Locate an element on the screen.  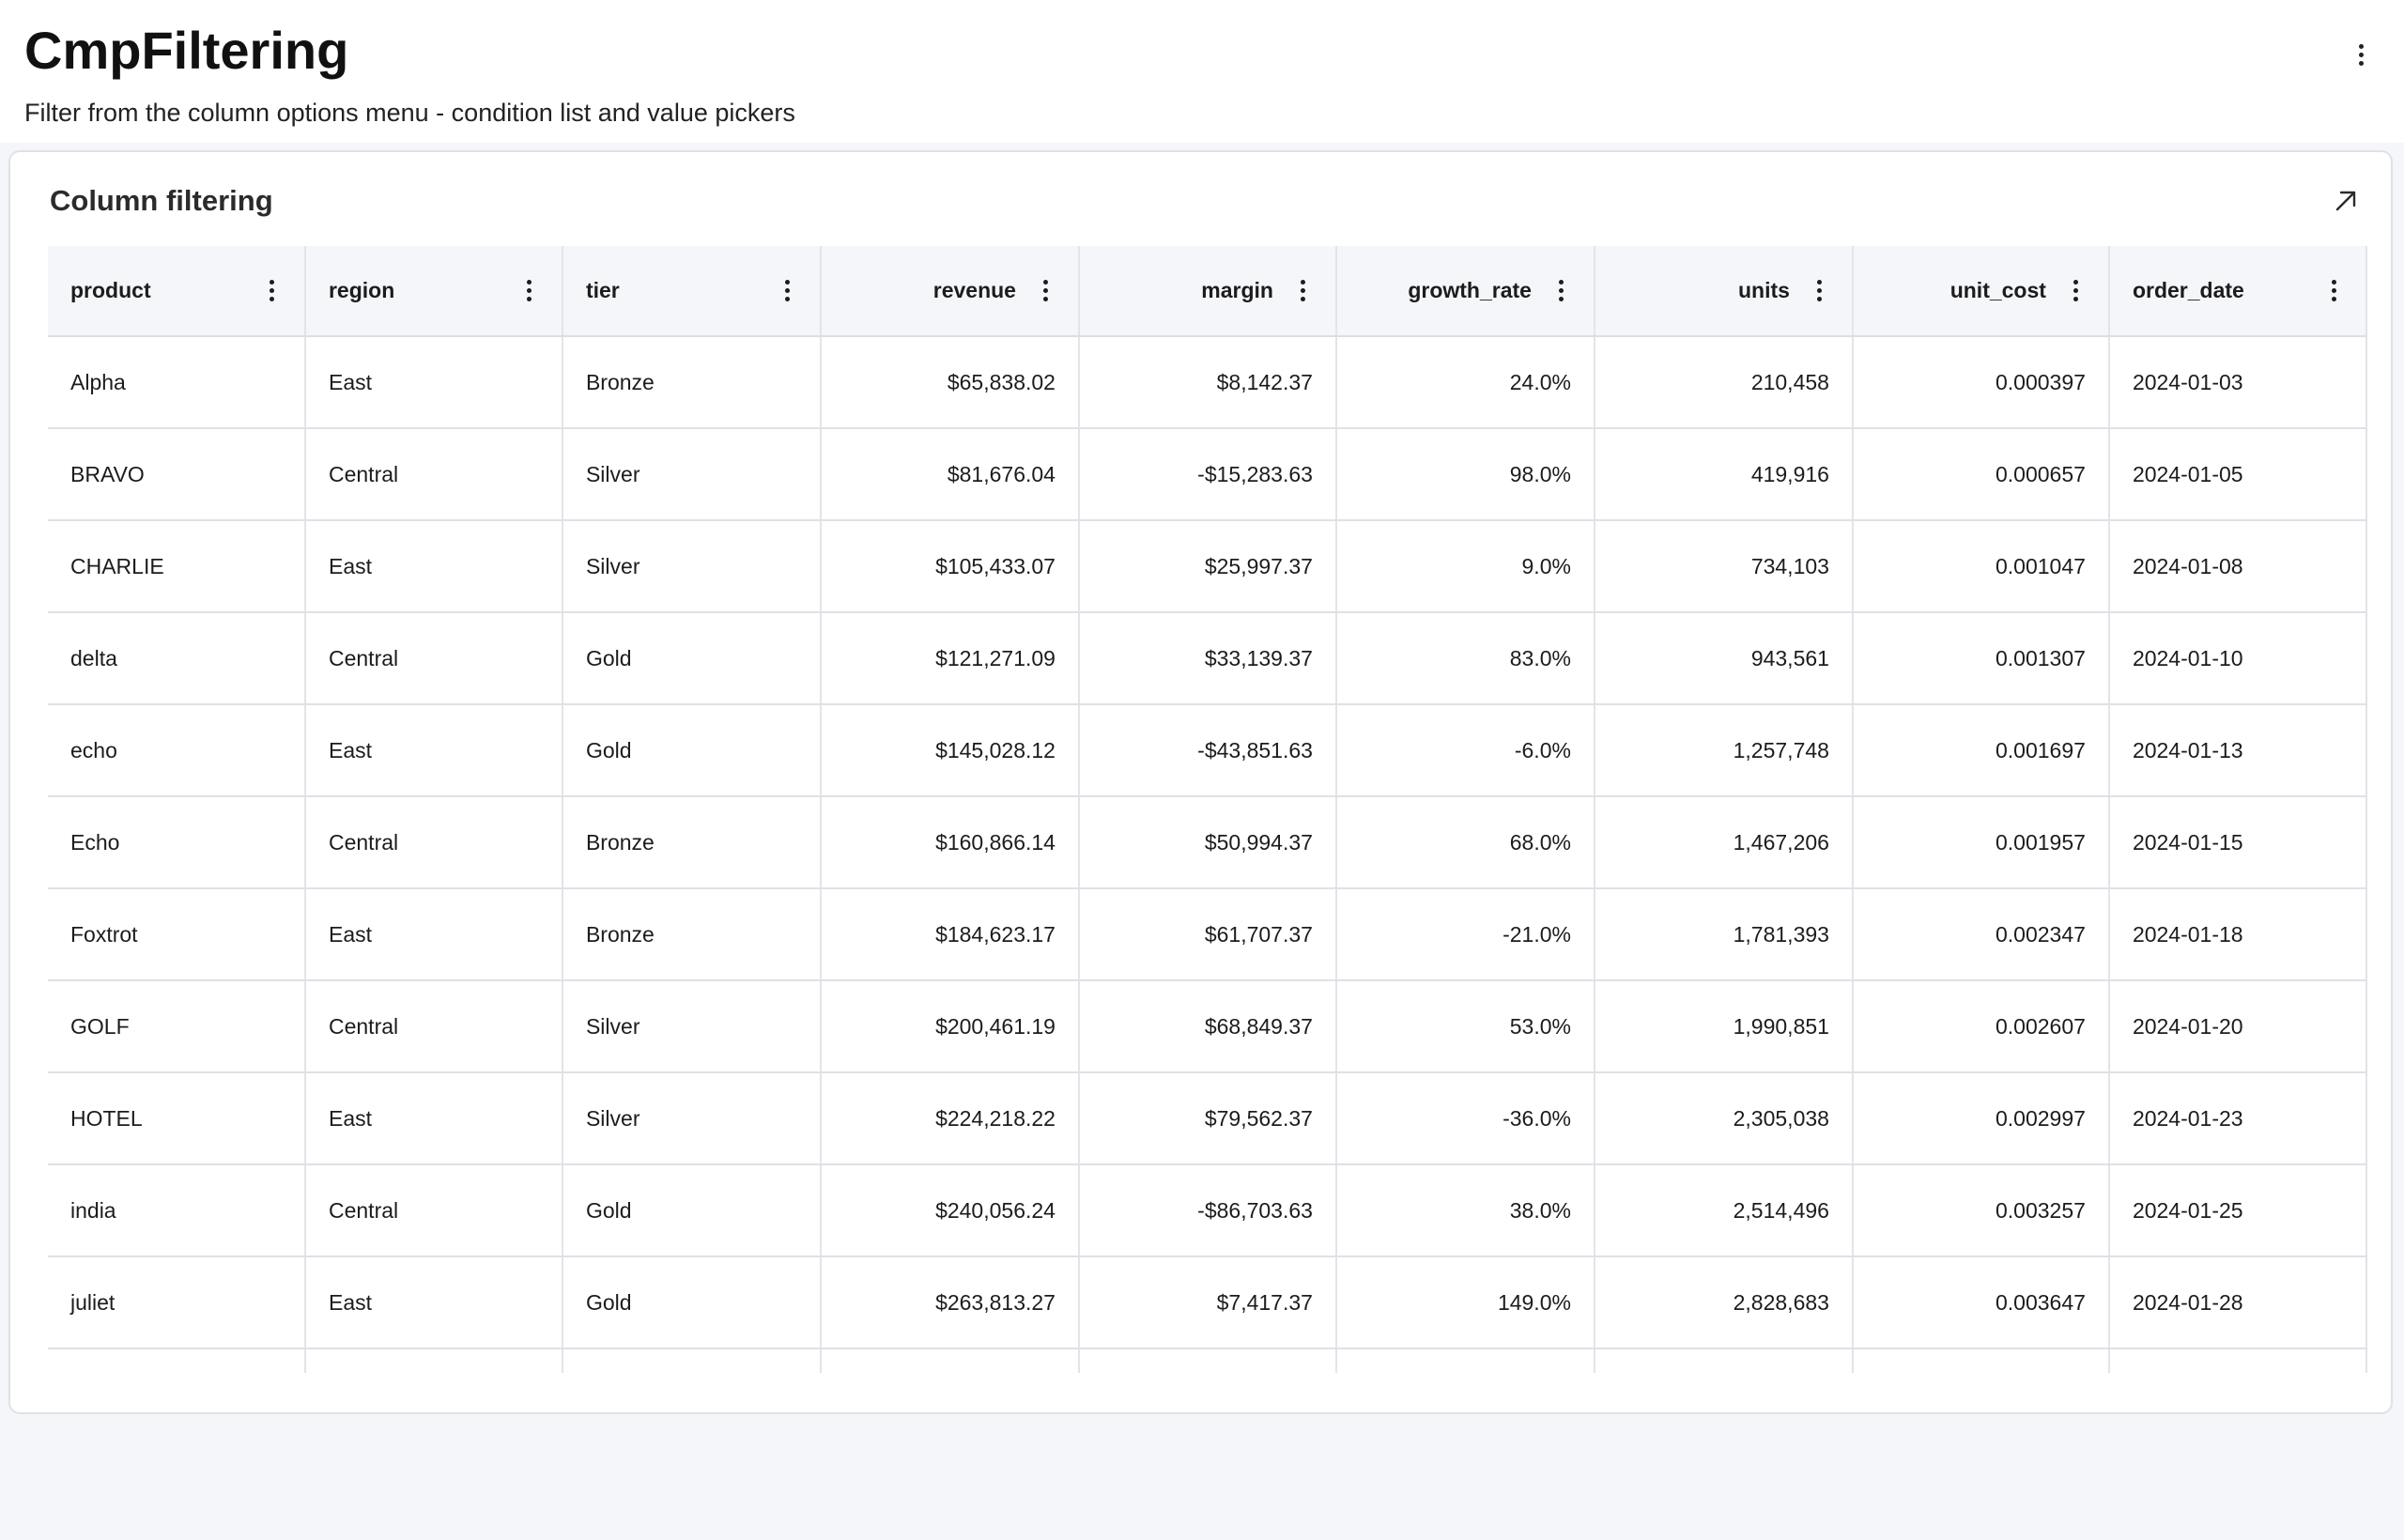
cell-product: india is located at coordinates (177, 1210).